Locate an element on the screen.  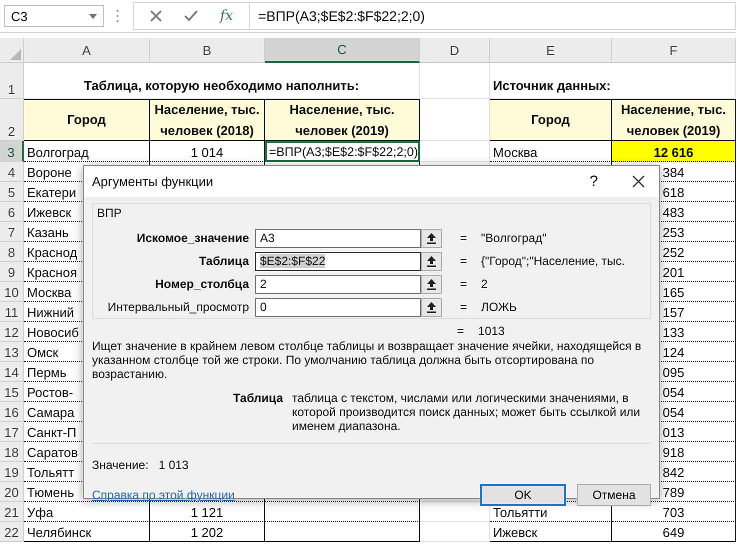
row-header: 21 is located at coordinates (12, 512).